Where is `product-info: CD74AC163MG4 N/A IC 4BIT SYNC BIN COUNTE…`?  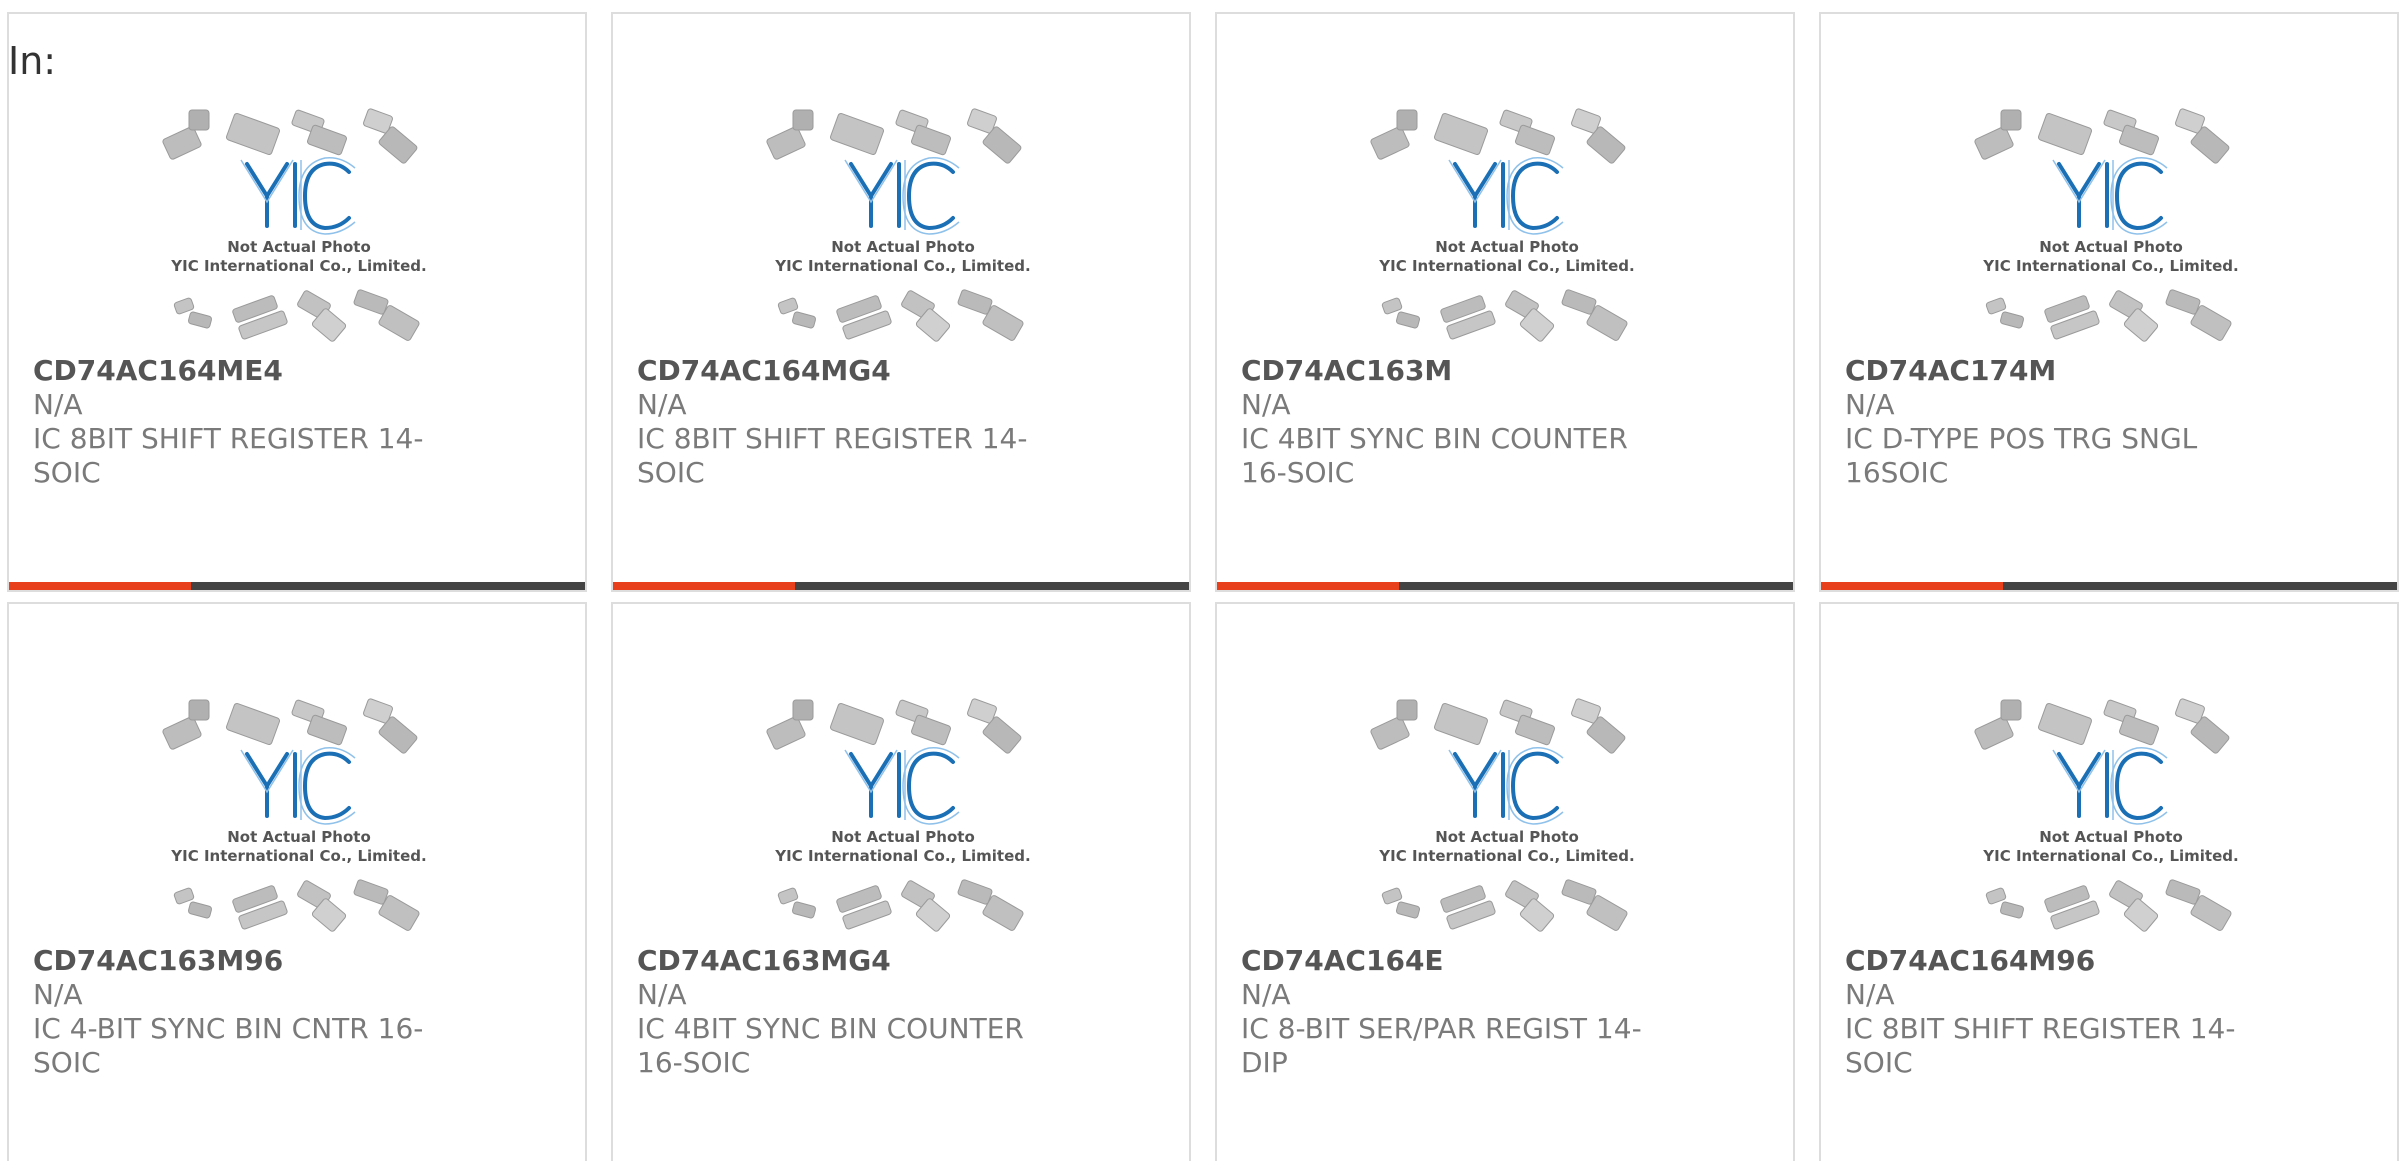 product-info: CD74AC163MG4 N/A IC 4BIT SYNC BIN COUNTE… is located at coordinates (847, 1012).